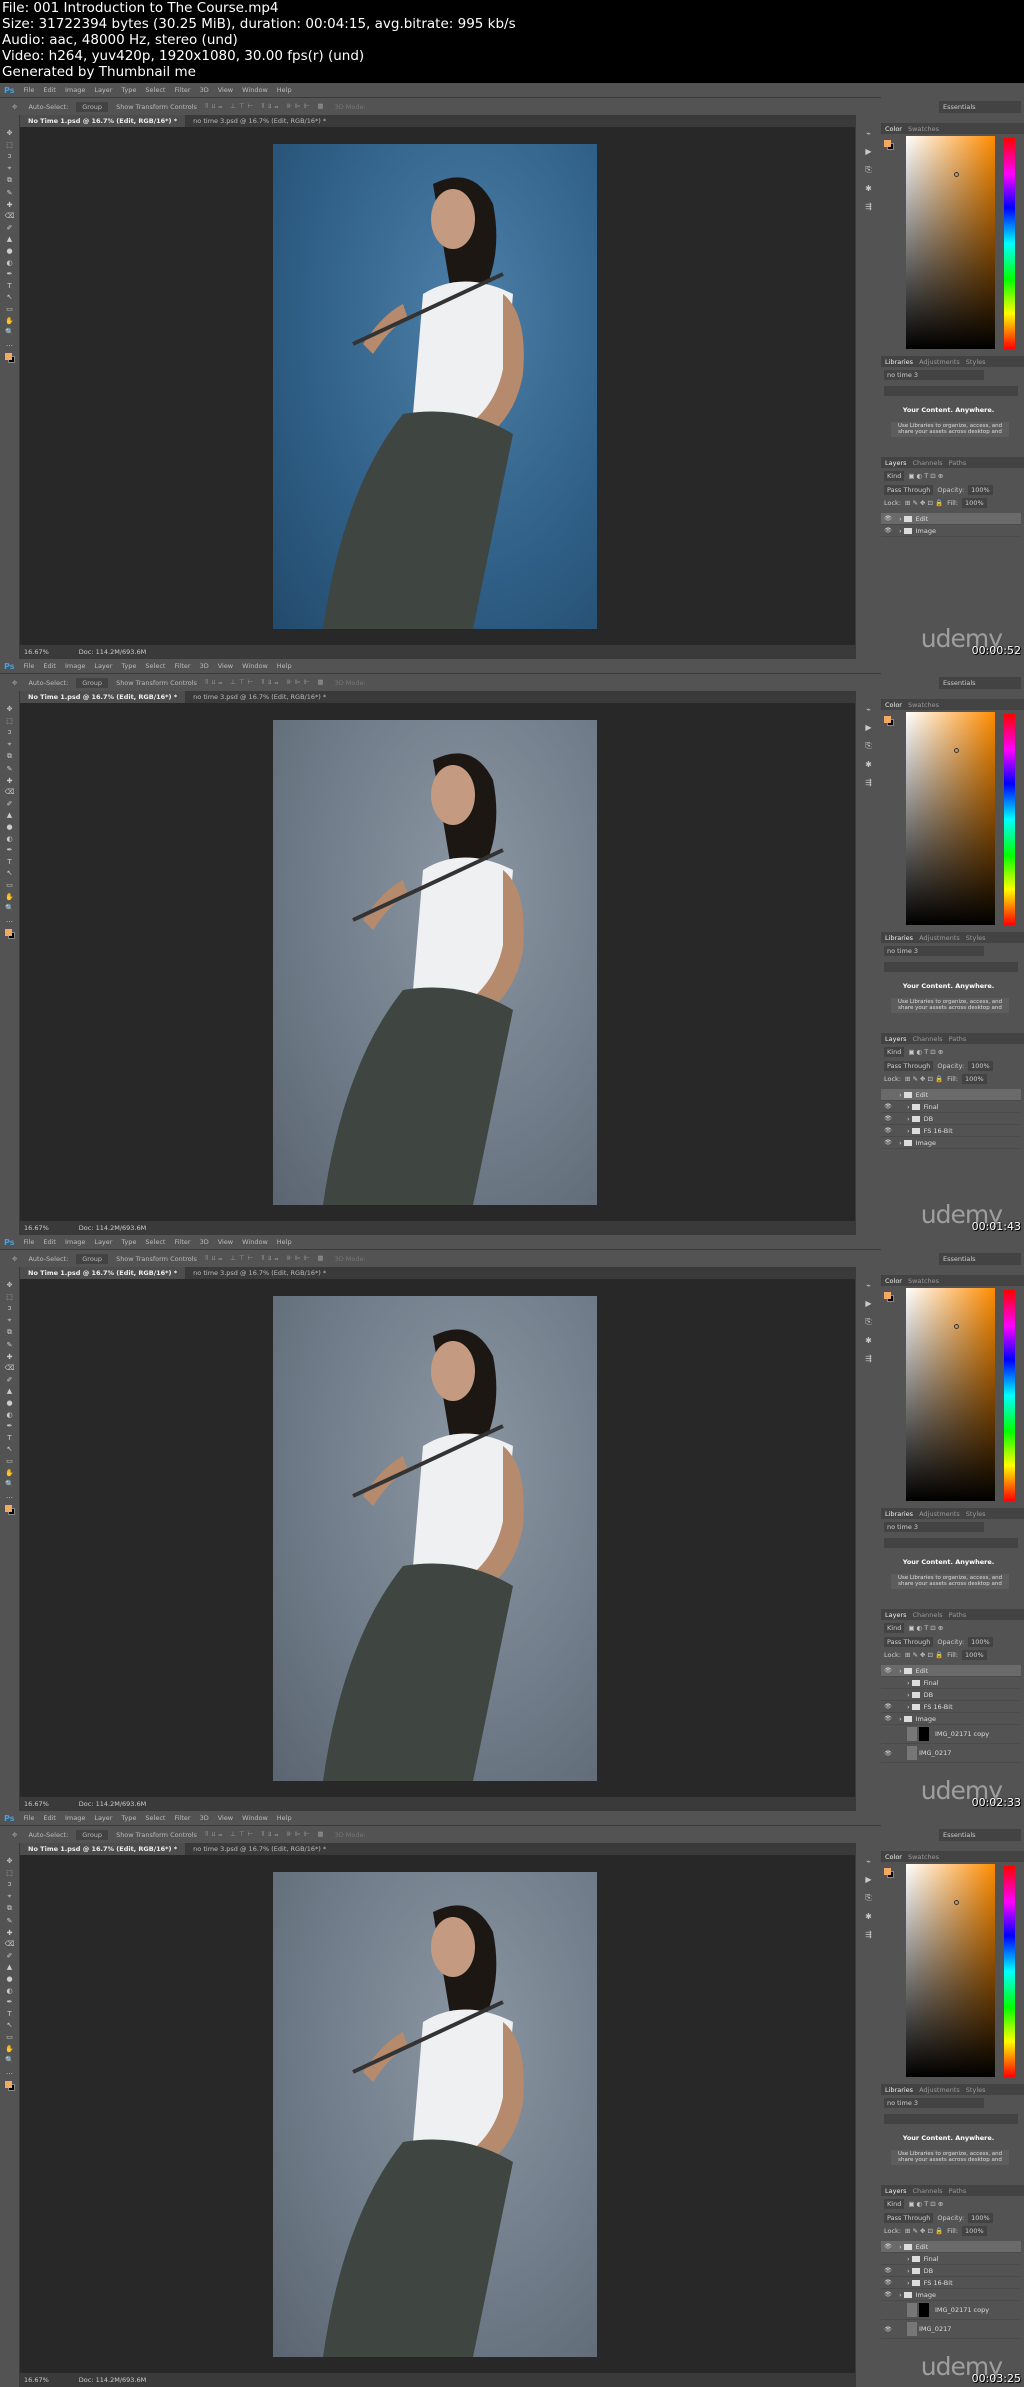  What do you see at coordinates (10, 156) in the screenshot?
I see `tool-icon: ↄ` at bounding box center [10, 156].